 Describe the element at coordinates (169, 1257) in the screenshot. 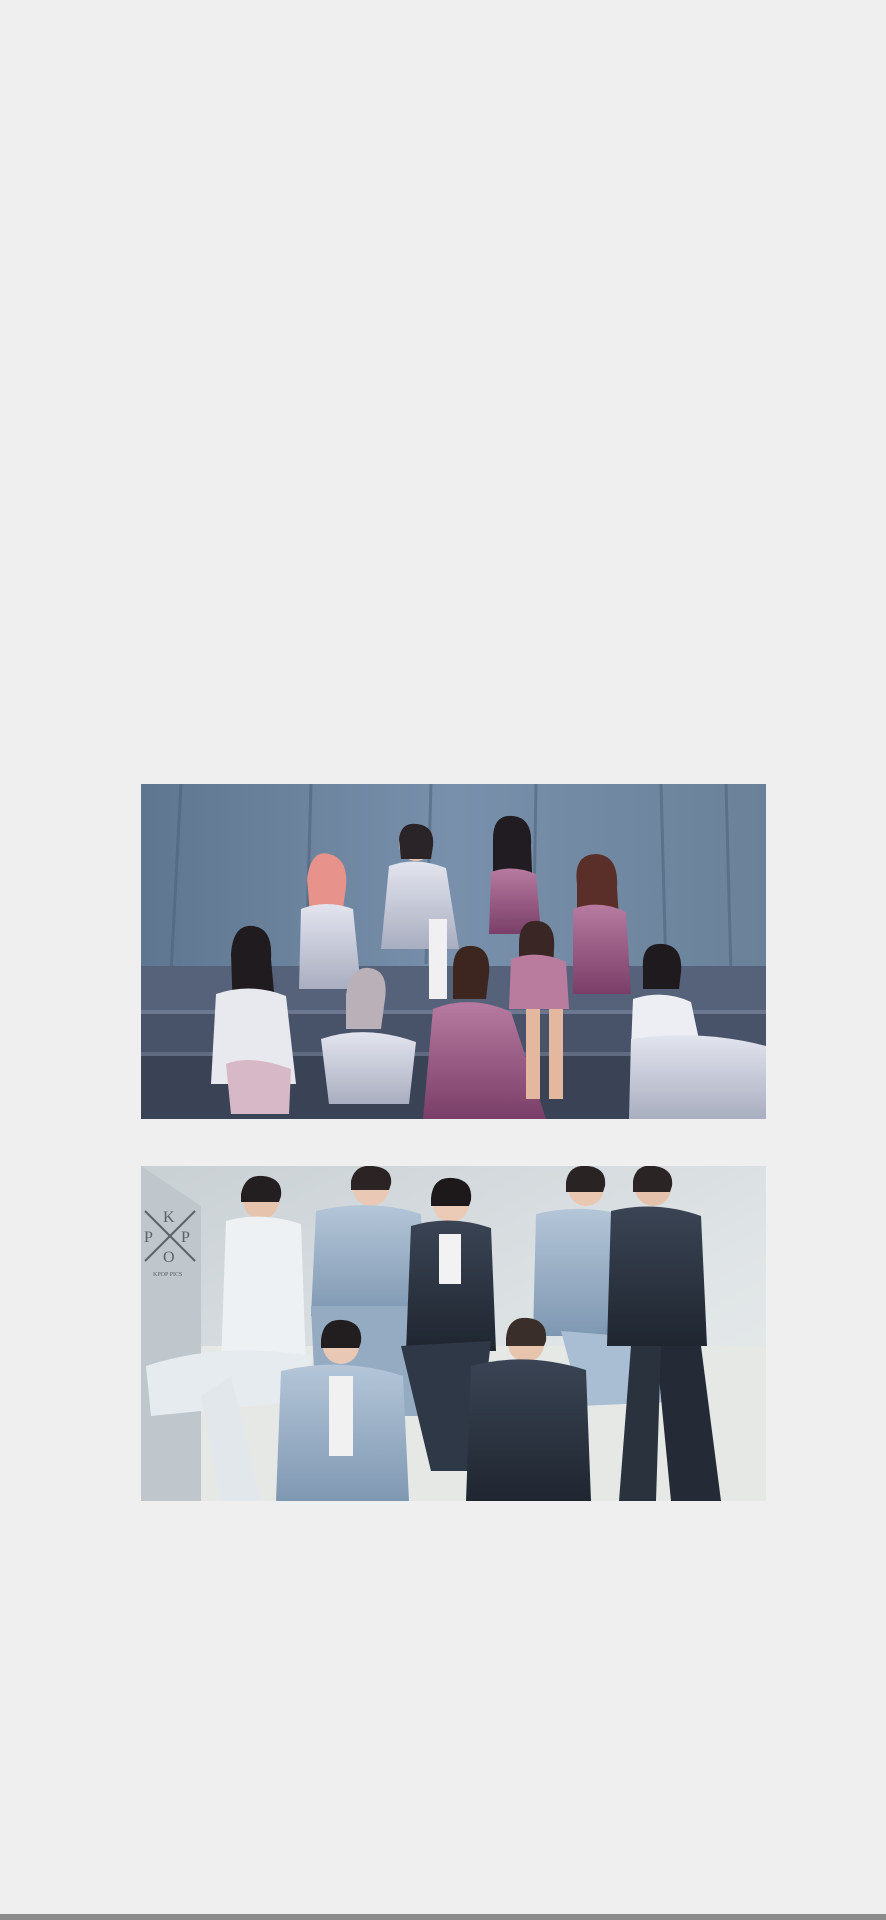

I see `watermark-letter-bottom: O` at that location.